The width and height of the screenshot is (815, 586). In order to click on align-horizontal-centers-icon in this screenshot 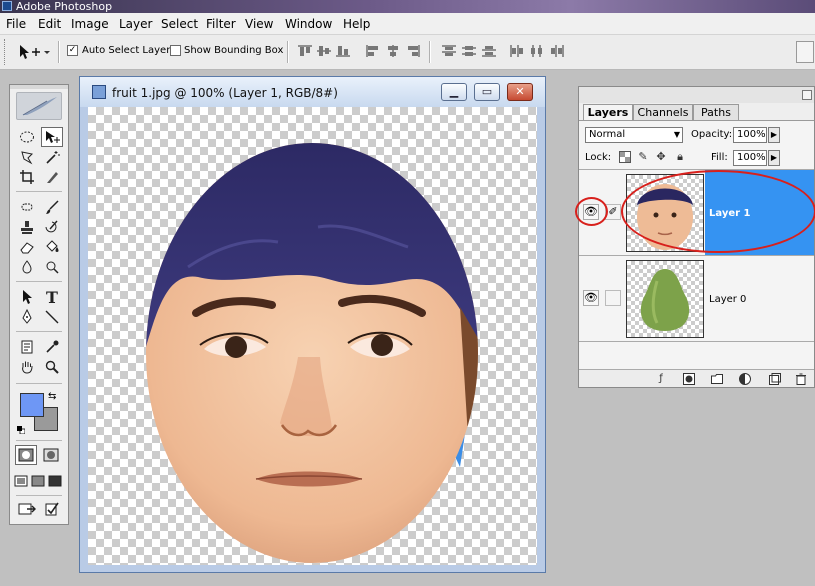, I will do `click(393, 51)`.